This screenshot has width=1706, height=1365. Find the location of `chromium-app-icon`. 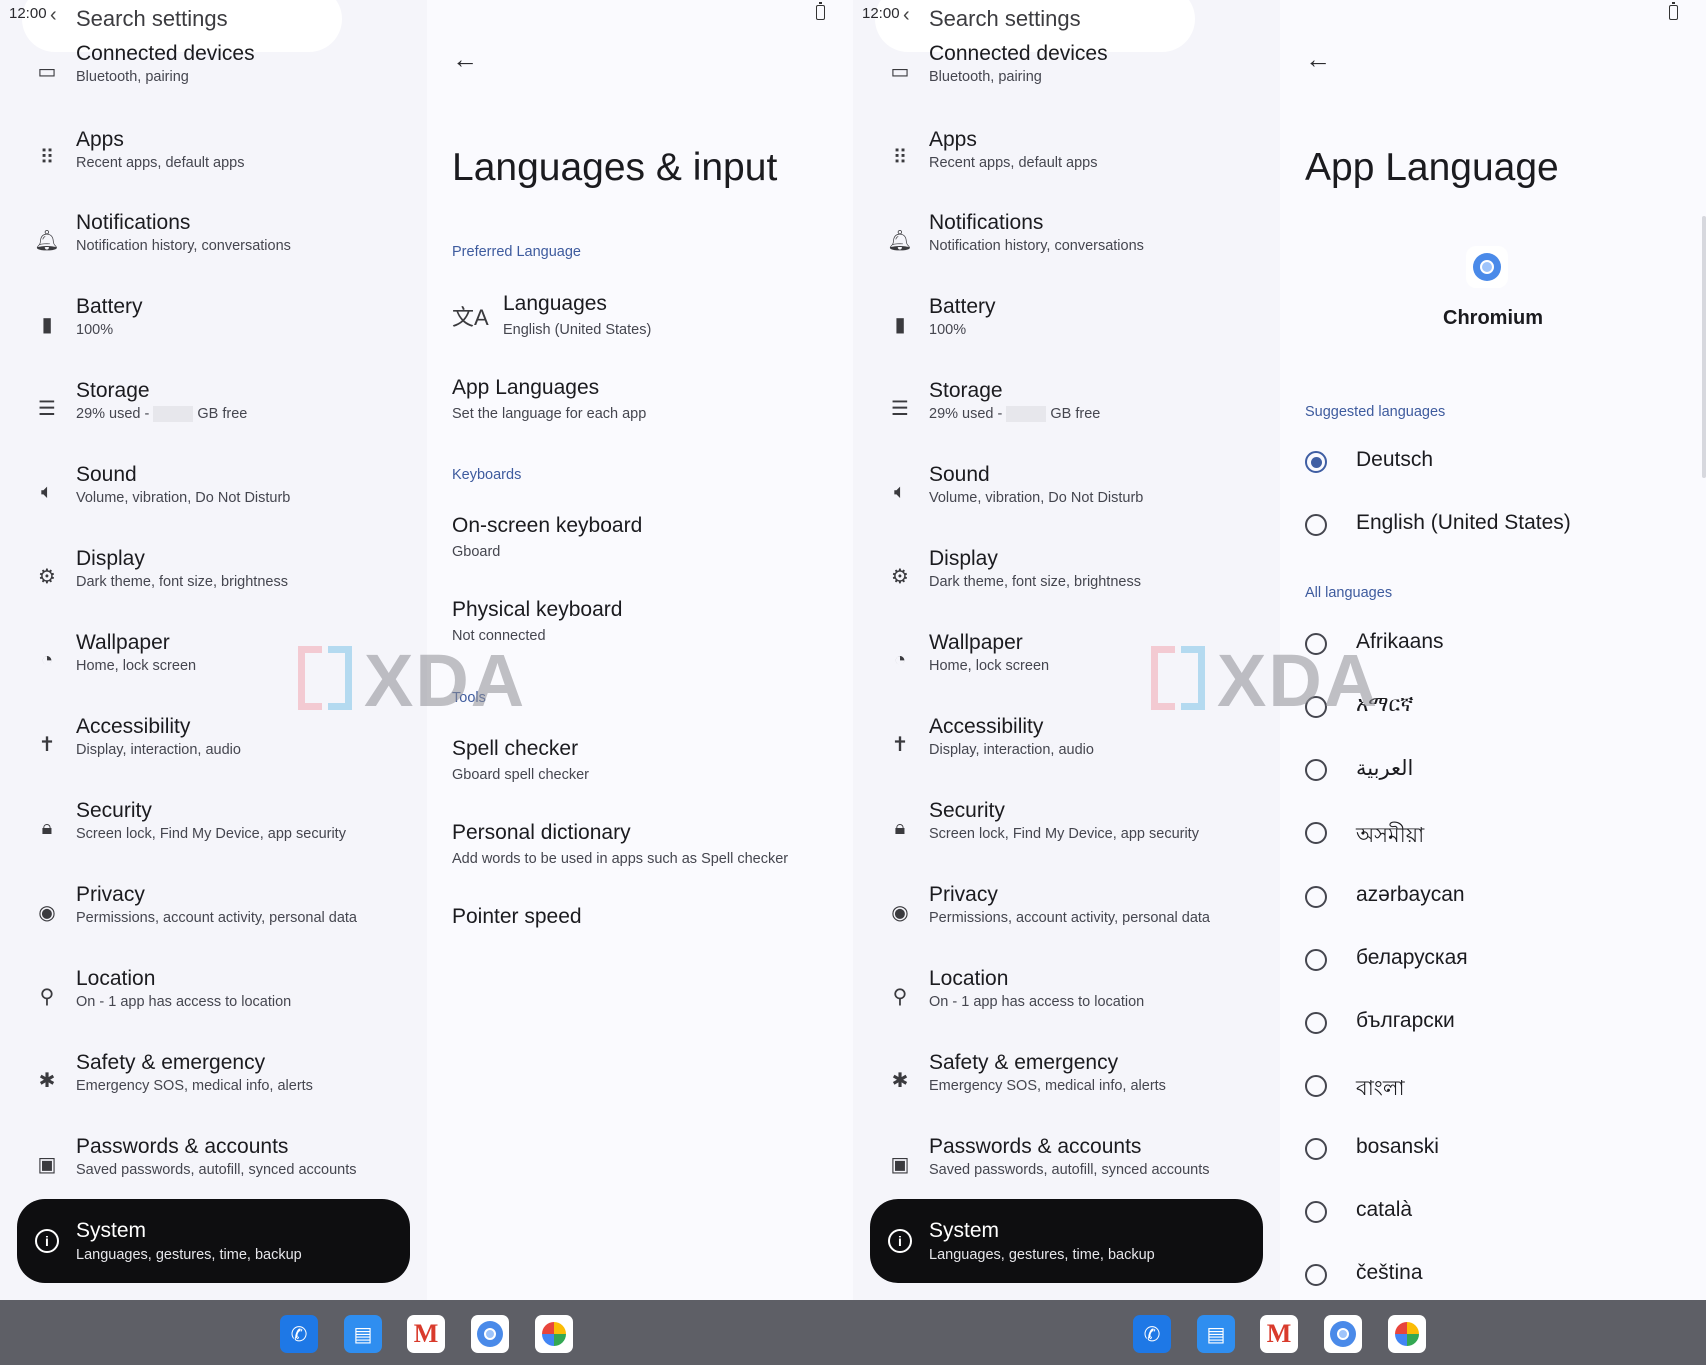

chromium-app-icon is located at coordinates (1487, 267).